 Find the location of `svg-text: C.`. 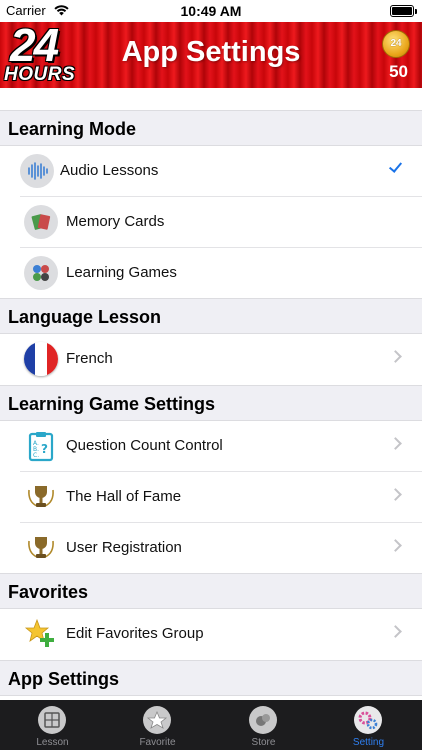

svg-text: C. is located at coordinates (36, 455).